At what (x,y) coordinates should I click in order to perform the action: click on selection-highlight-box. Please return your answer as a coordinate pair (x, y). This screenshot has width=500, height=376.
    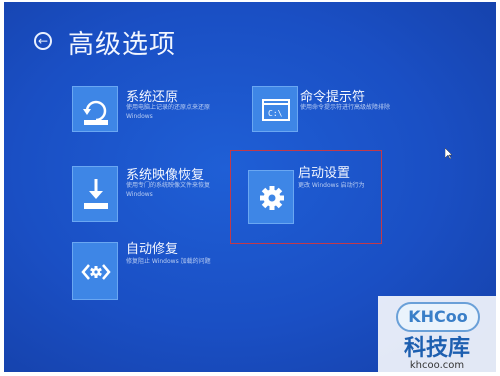
    Looking at the image, I should click on (306, 197).